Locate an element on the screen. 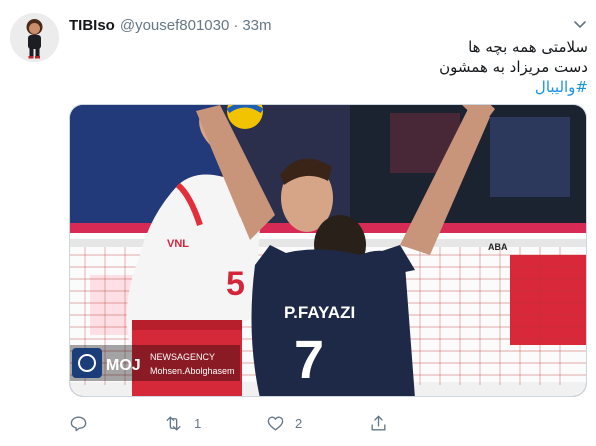 The width and height of the screenshot is (596, 446). avatar is located at coordinates (34, 37).